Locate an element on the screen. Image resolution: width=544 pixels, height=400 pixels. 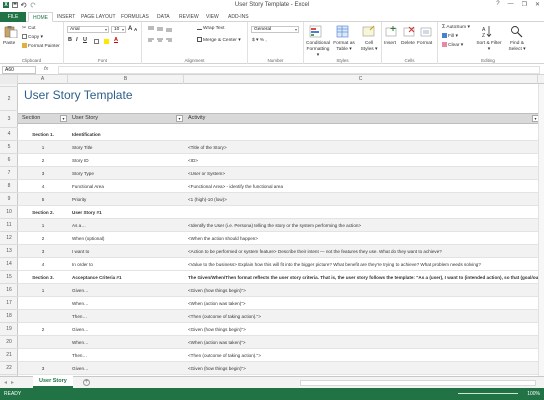
fill-button: Fill ▾ is located at coordinates (450, 36).